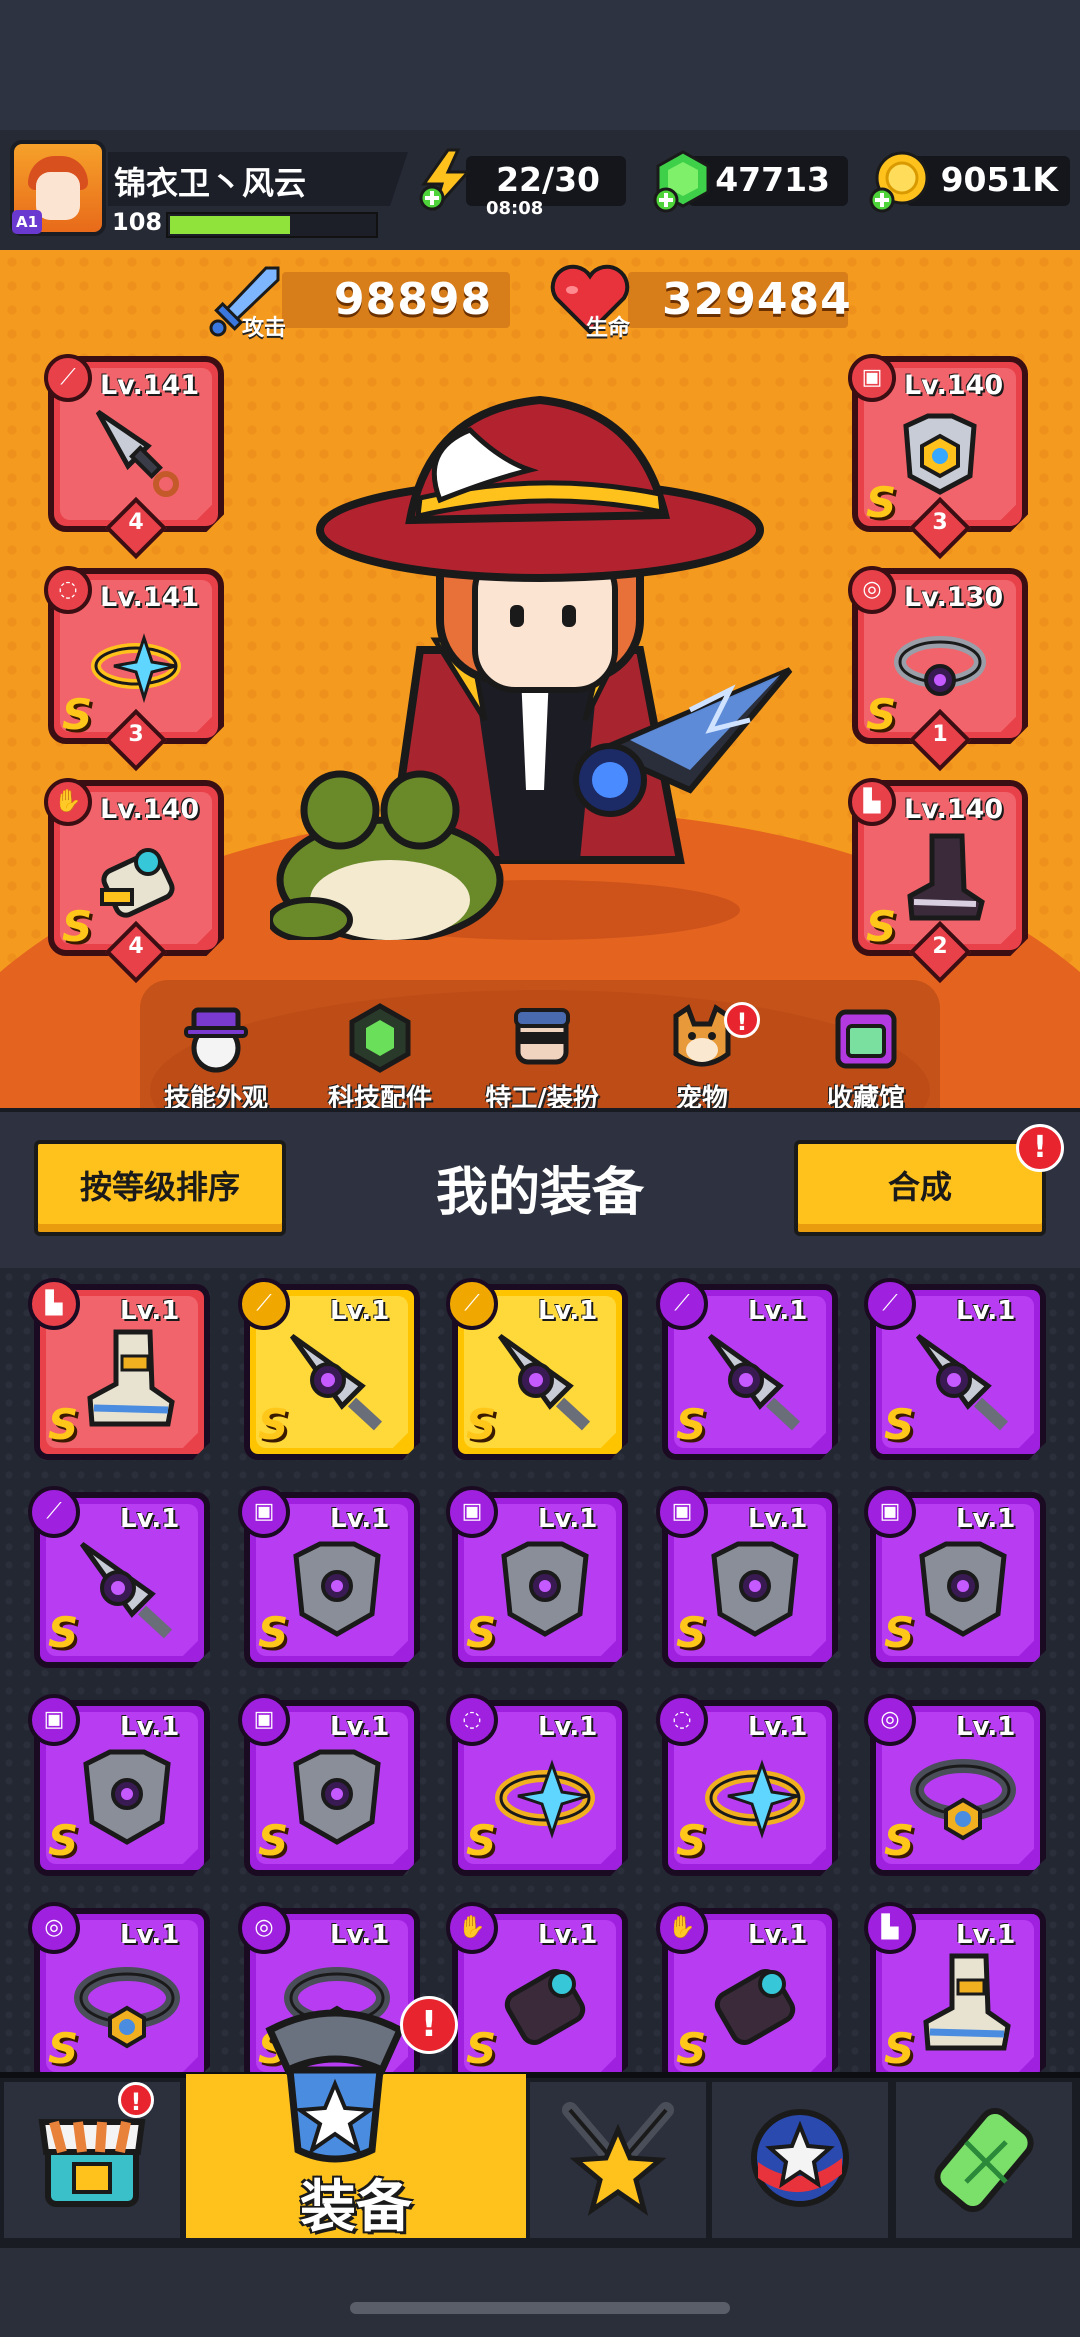  Describe the element at coordinates (472, 1928) in the screenshot. I see `gloves-slot-icon: ✋` at that location.